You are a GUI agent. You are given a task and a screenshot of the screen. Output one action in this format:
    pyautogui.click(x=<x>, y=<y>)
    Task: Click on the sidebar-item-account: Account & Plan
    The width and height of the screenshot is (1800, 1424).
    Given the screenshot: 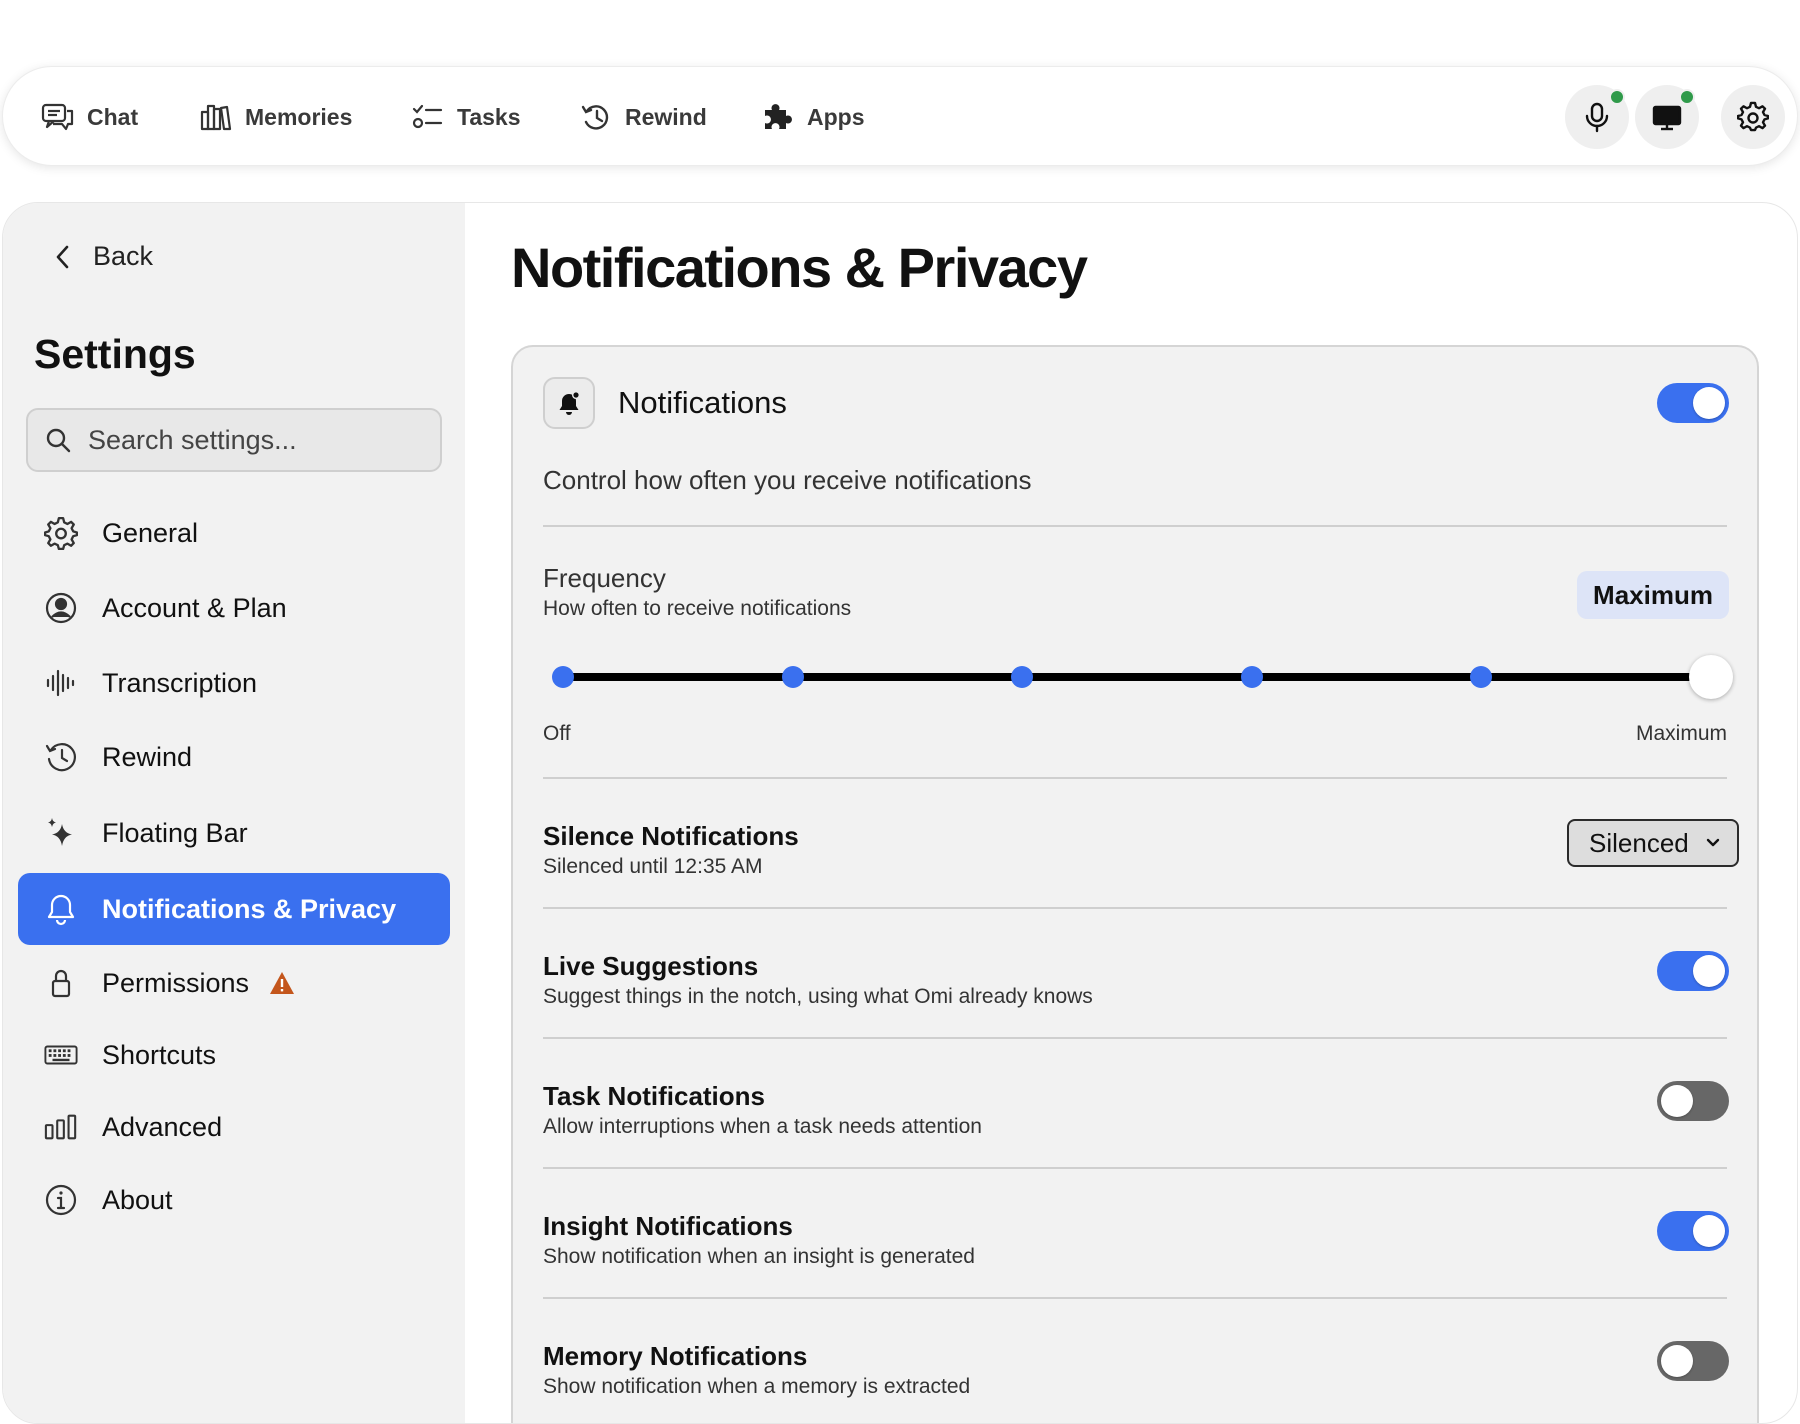 What is the action you would take?
    pyautogui.click(x=234, y=608)
    